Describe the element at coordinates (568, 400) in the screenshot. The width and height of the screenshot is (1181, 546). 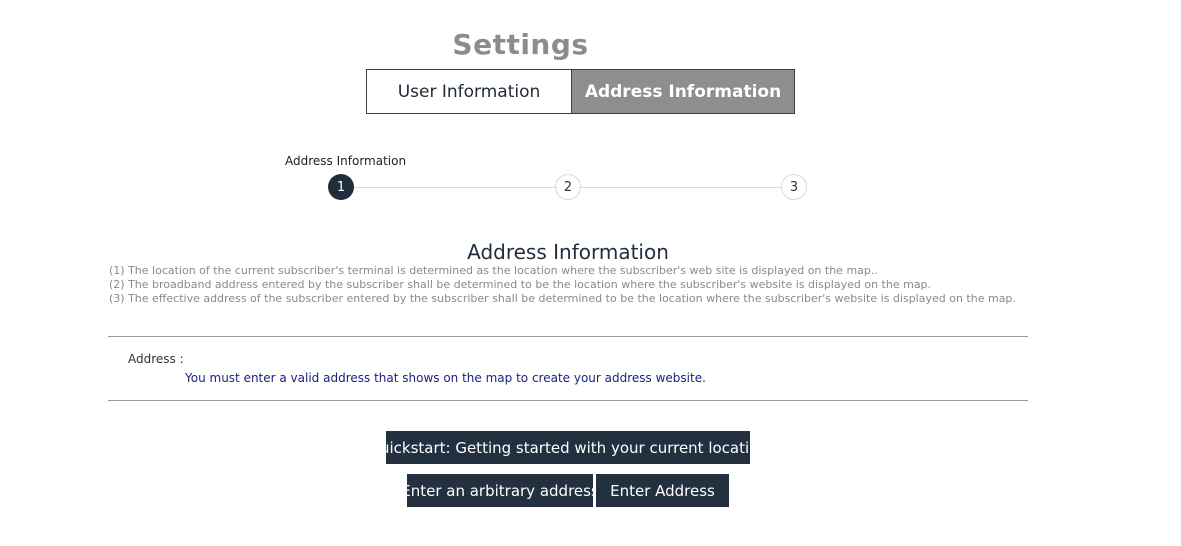
I see `divider-bottom` at that location.